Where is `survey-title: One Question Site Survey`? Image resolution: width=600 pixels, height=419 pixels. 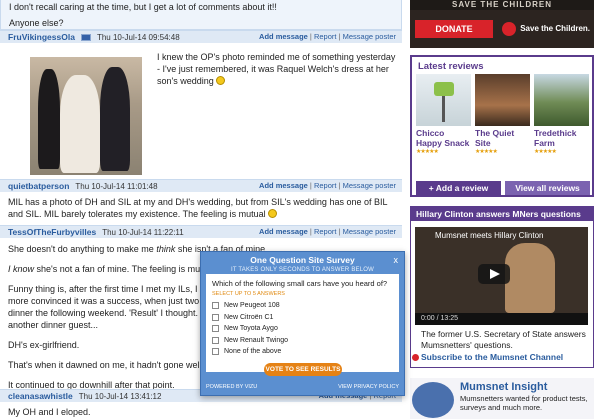
survey-title: One Question Site Survey is located at coordinates (302, 260).